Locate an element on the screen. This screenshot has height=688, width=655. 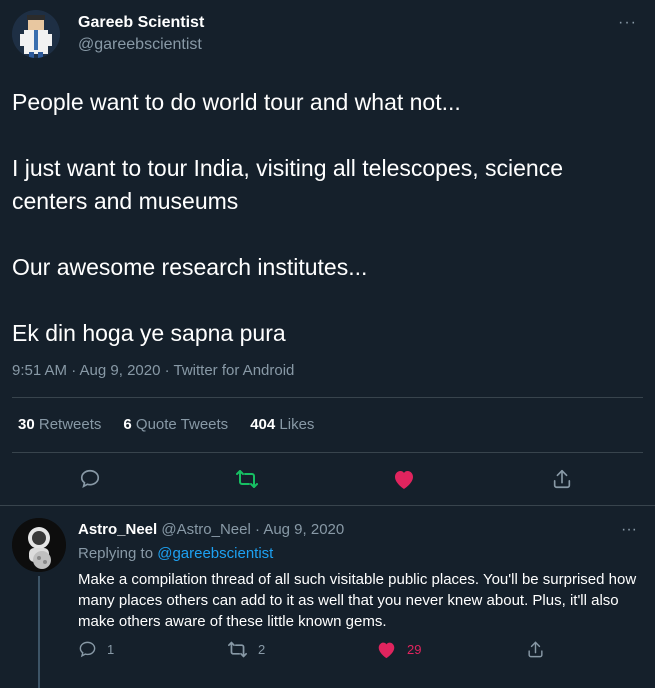
reply-header: Astro_Neel @Astro_Neel · Aug 9, 2020 is located at coordinates (211, 529).